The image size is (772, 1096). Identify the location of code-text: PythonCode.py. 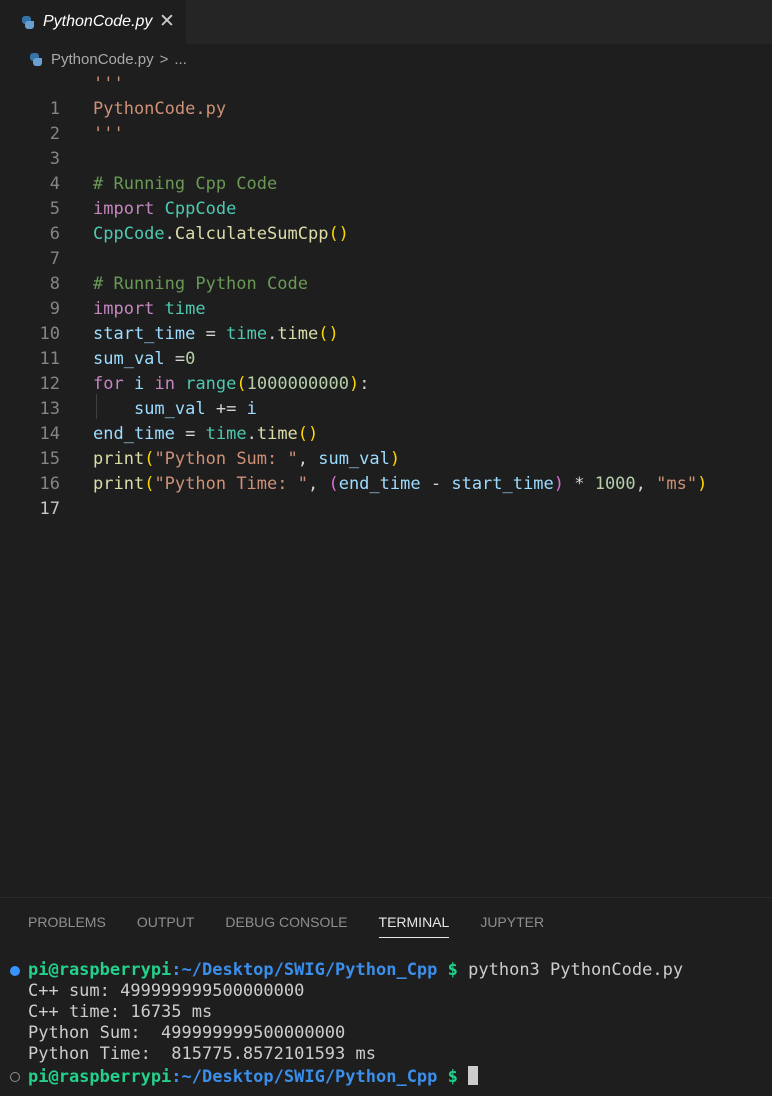
(160, 109).